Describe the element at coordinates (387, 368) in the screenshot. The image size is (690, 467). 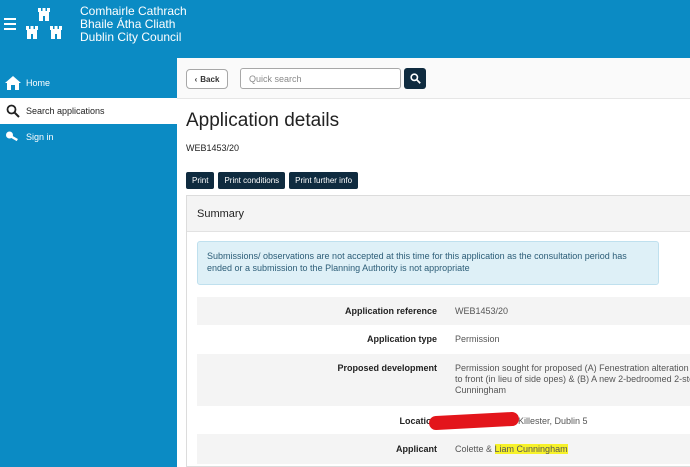
I see `detail-label: Proposed development` at that location.